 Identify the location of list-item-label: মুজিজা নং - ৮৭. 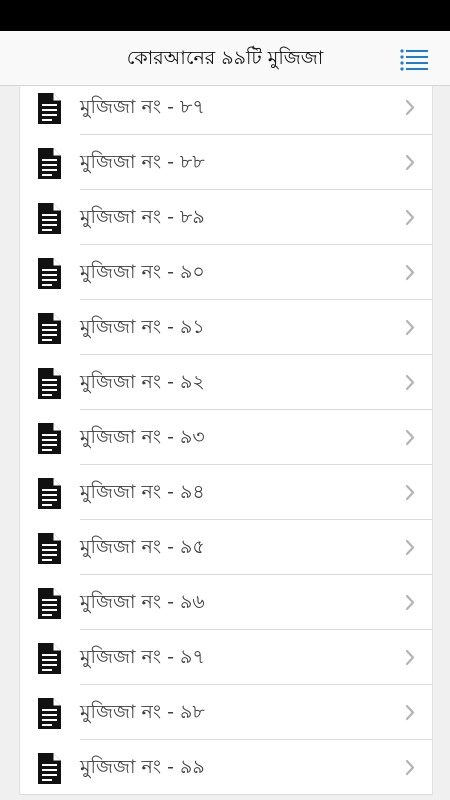
(142, 107).